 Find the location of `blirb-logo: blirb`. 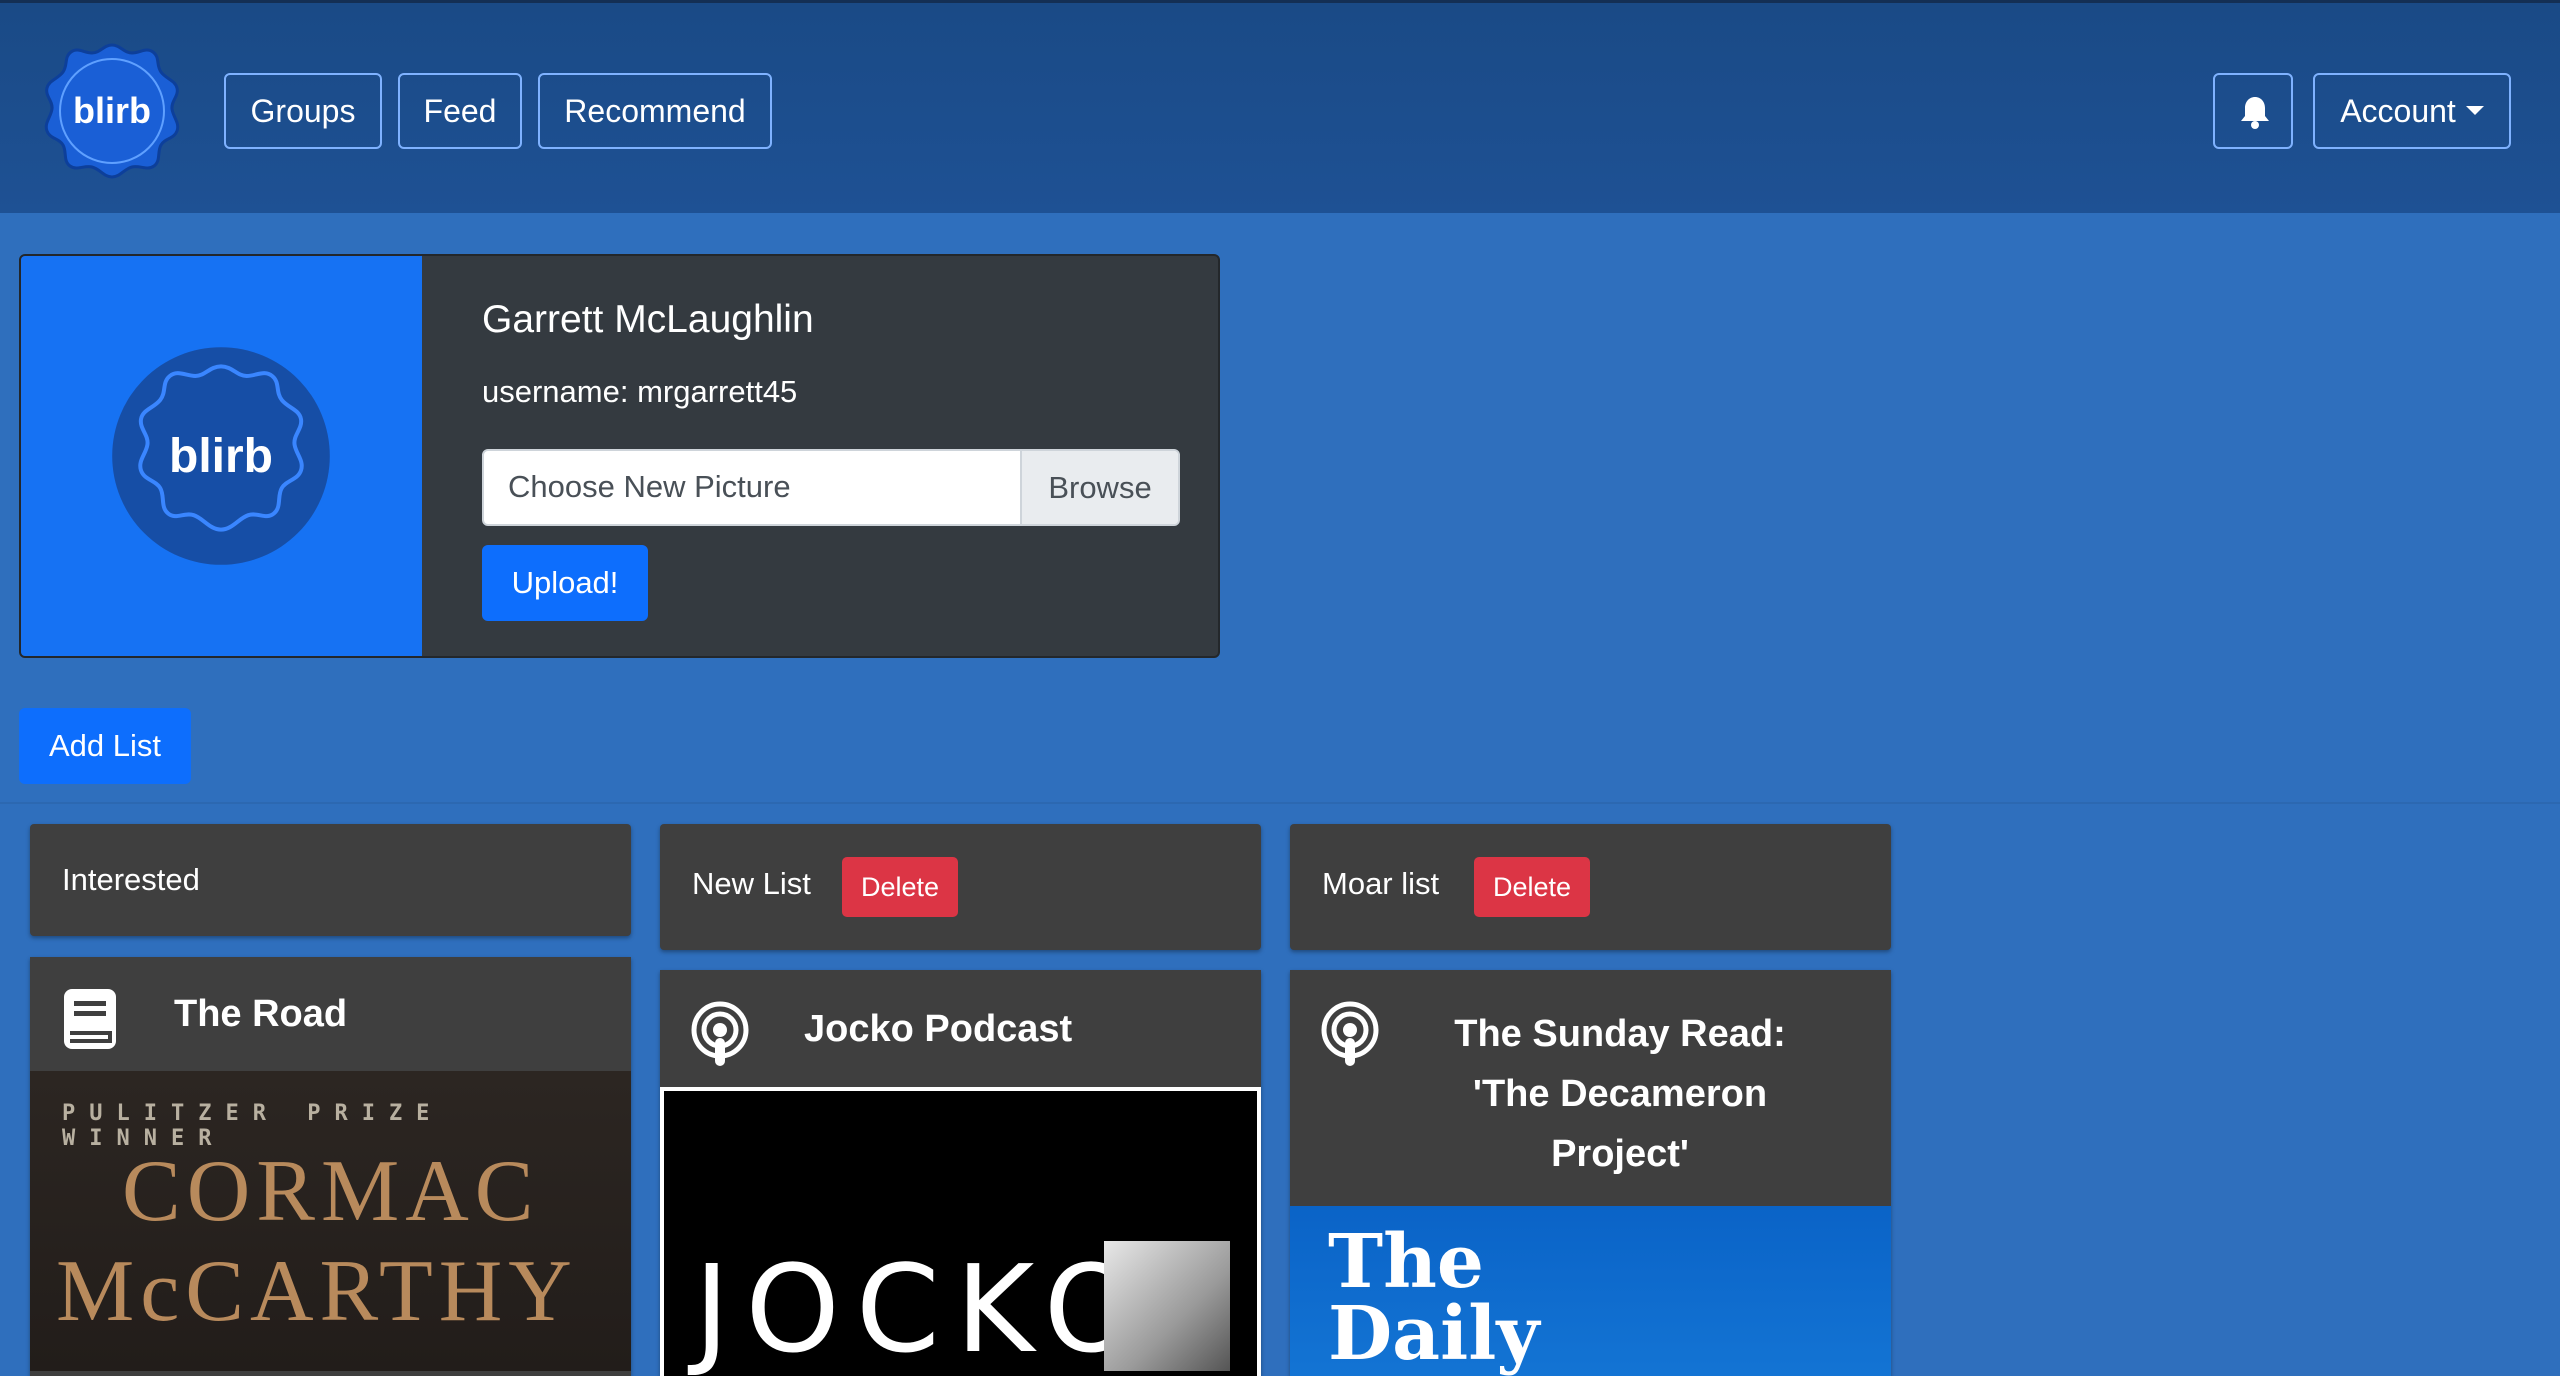

blirb-logo: blirb is located at coordinates (112, 111).